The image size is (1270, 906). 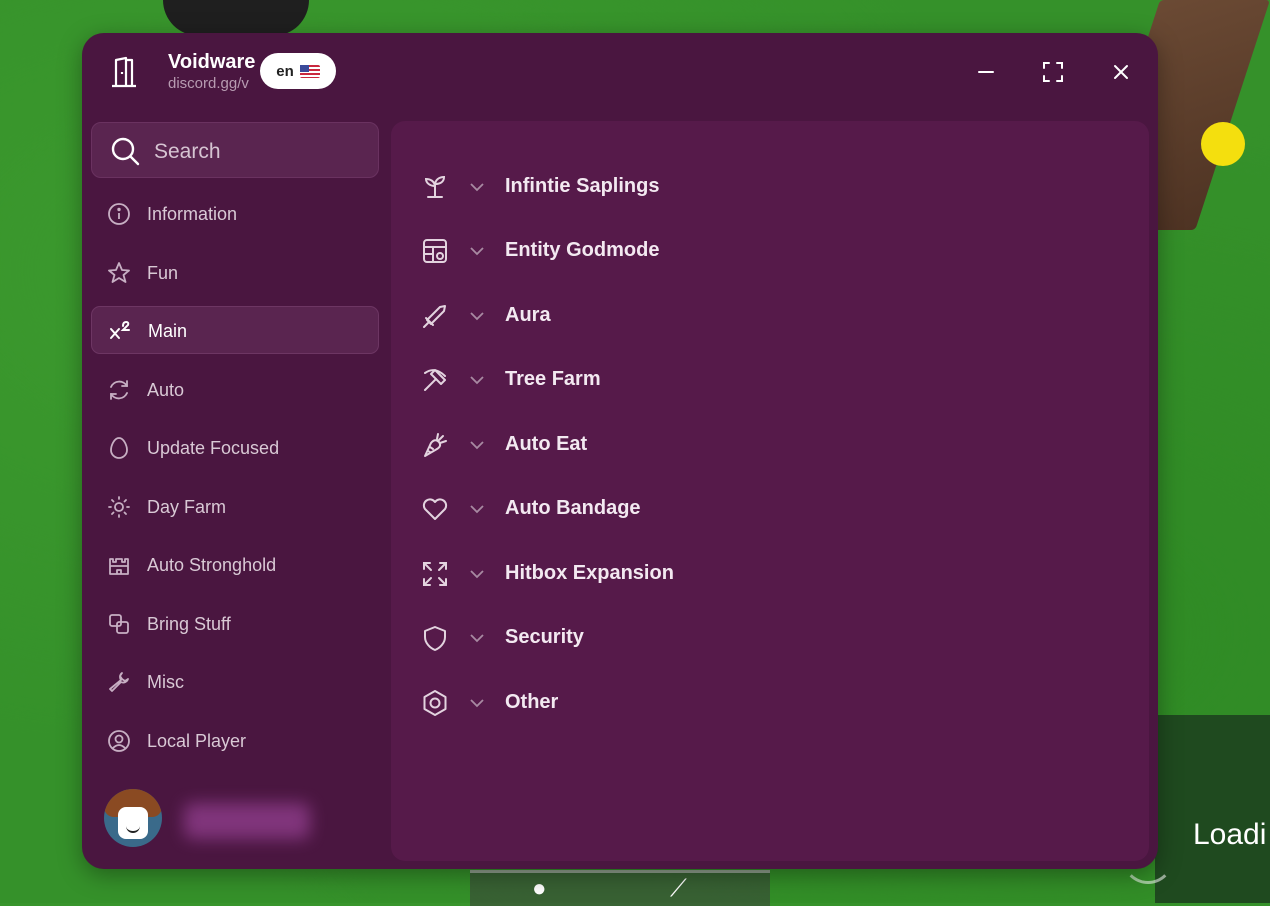 What do you see at coordinates (589, 573) in the screenshot?
I see `section-label: Hitbox Expansion` at bounding box center [589, 573].